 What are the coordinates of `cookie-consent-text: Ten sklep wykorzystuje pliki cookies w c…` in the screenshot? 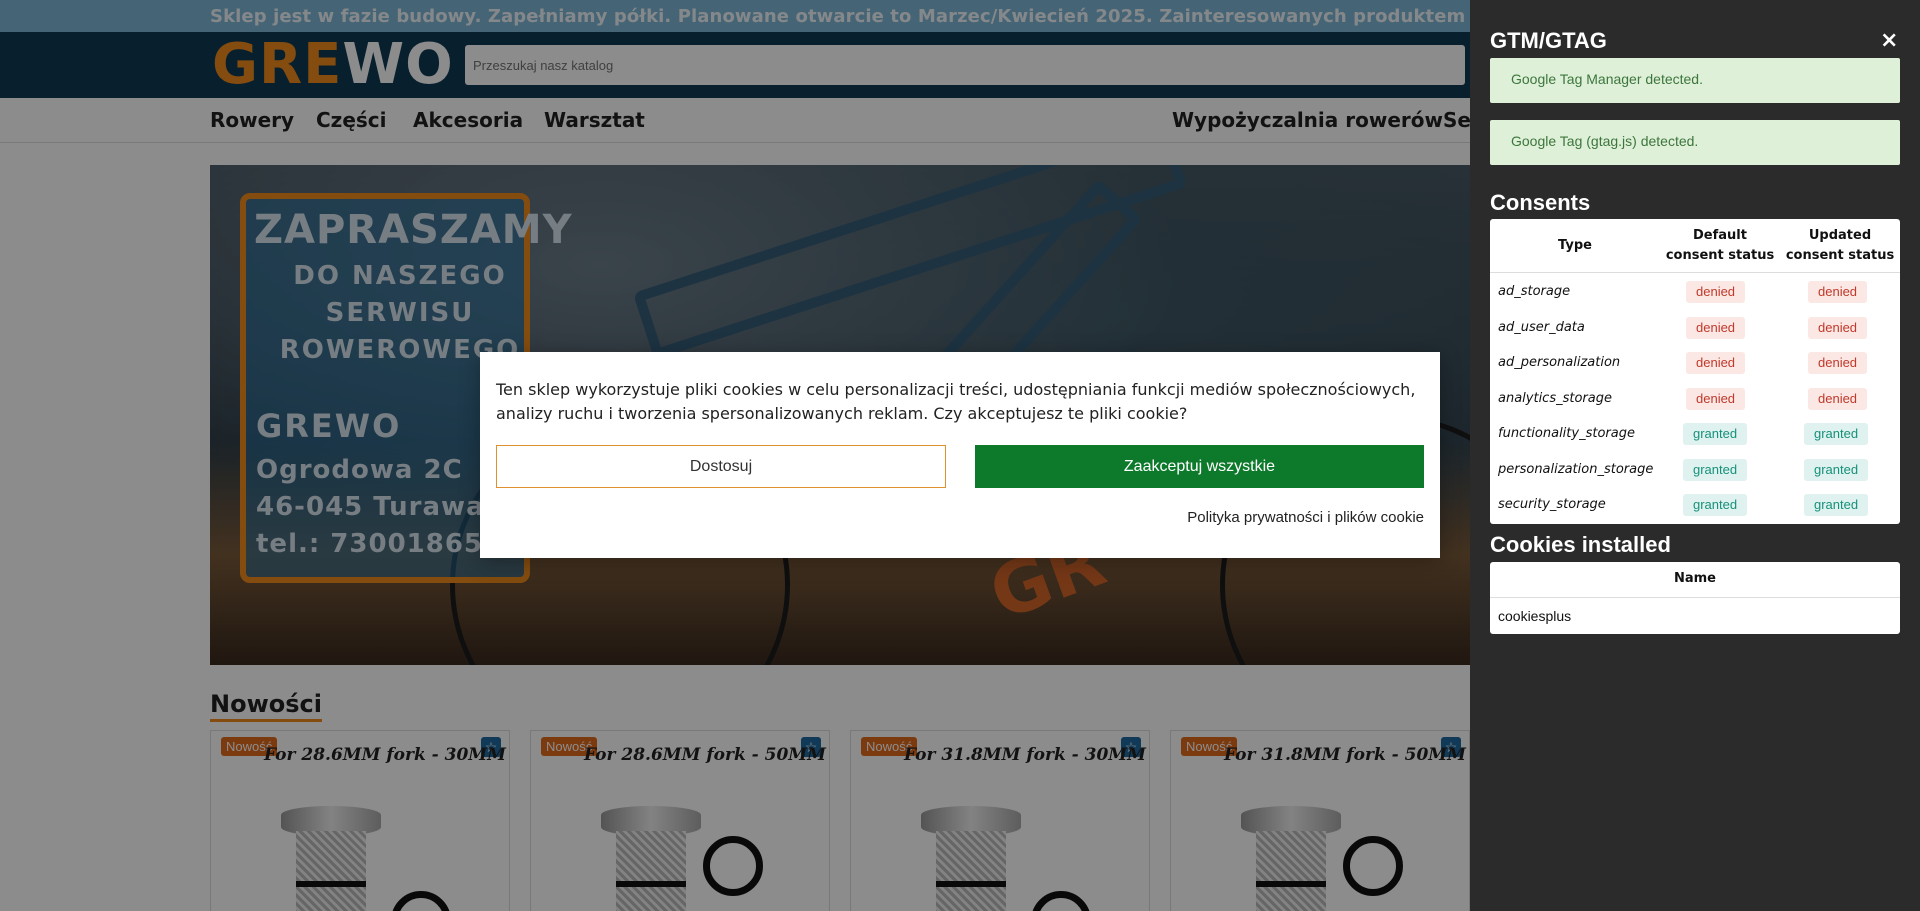 It's located at (956, 401).